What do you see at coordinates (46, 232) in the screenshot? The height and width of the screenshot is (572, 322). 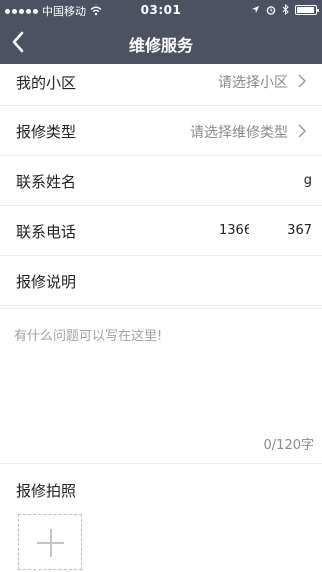 I see `contact-phone-label: 联系电话` at bounding box center [46, 232].